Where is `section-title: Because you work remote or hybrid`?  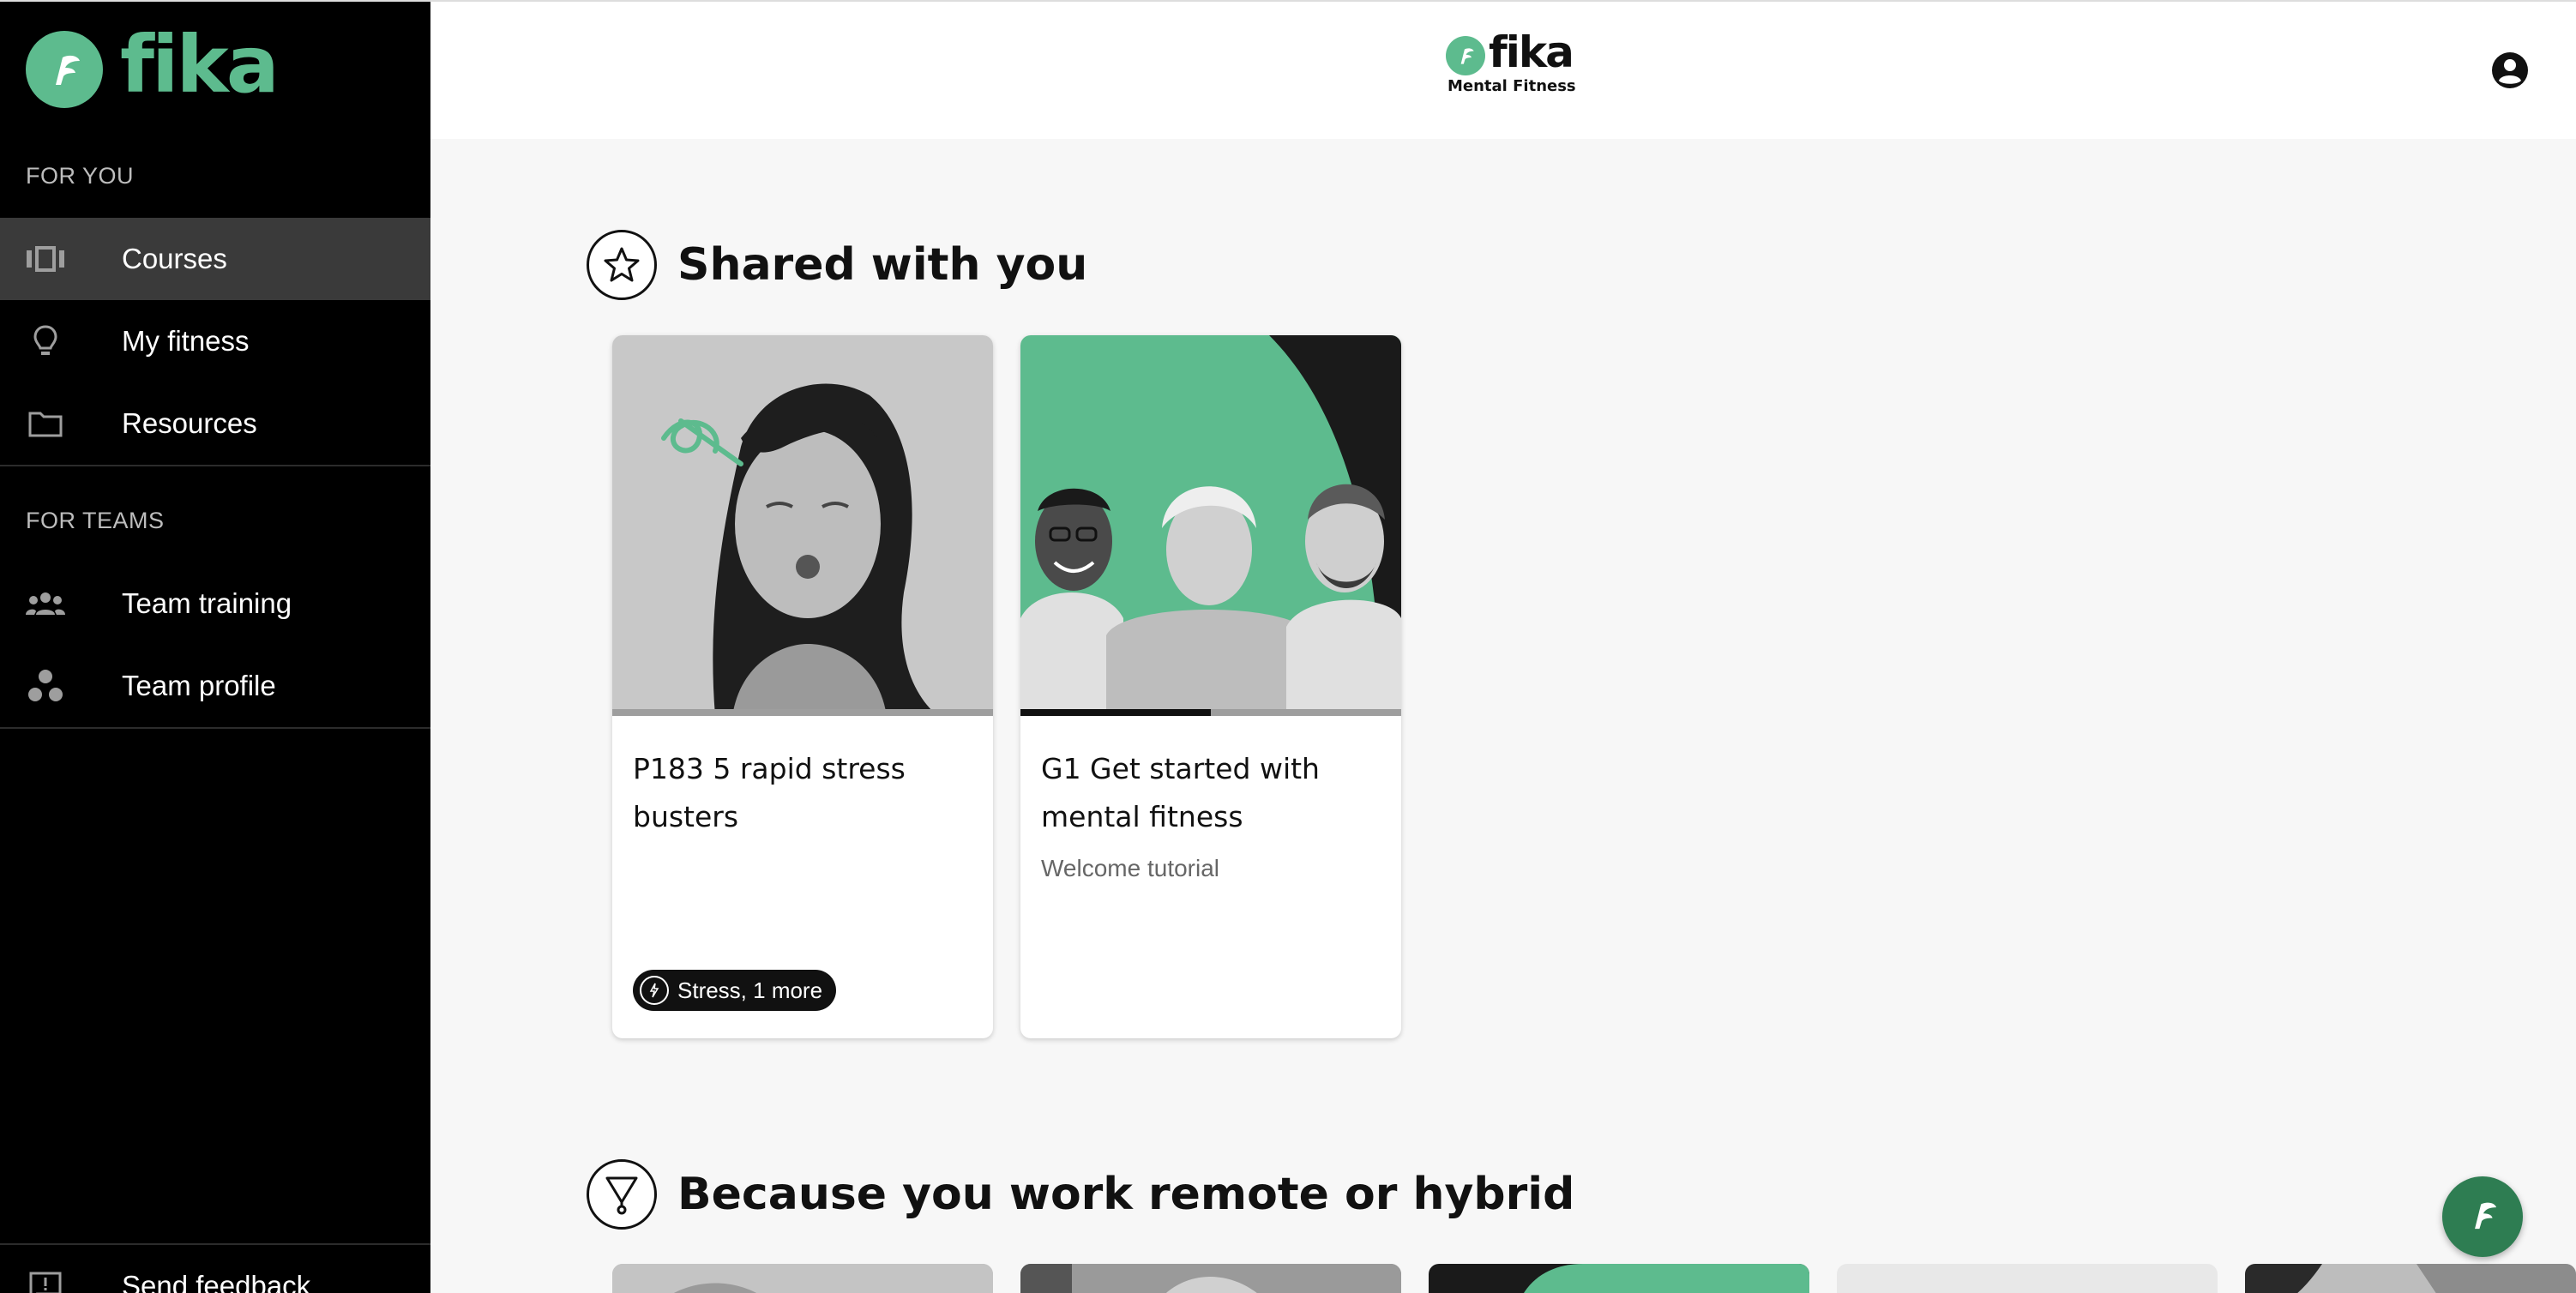 section-title: Because you work remote or hybrid is located at coordinates (1126, 1194).